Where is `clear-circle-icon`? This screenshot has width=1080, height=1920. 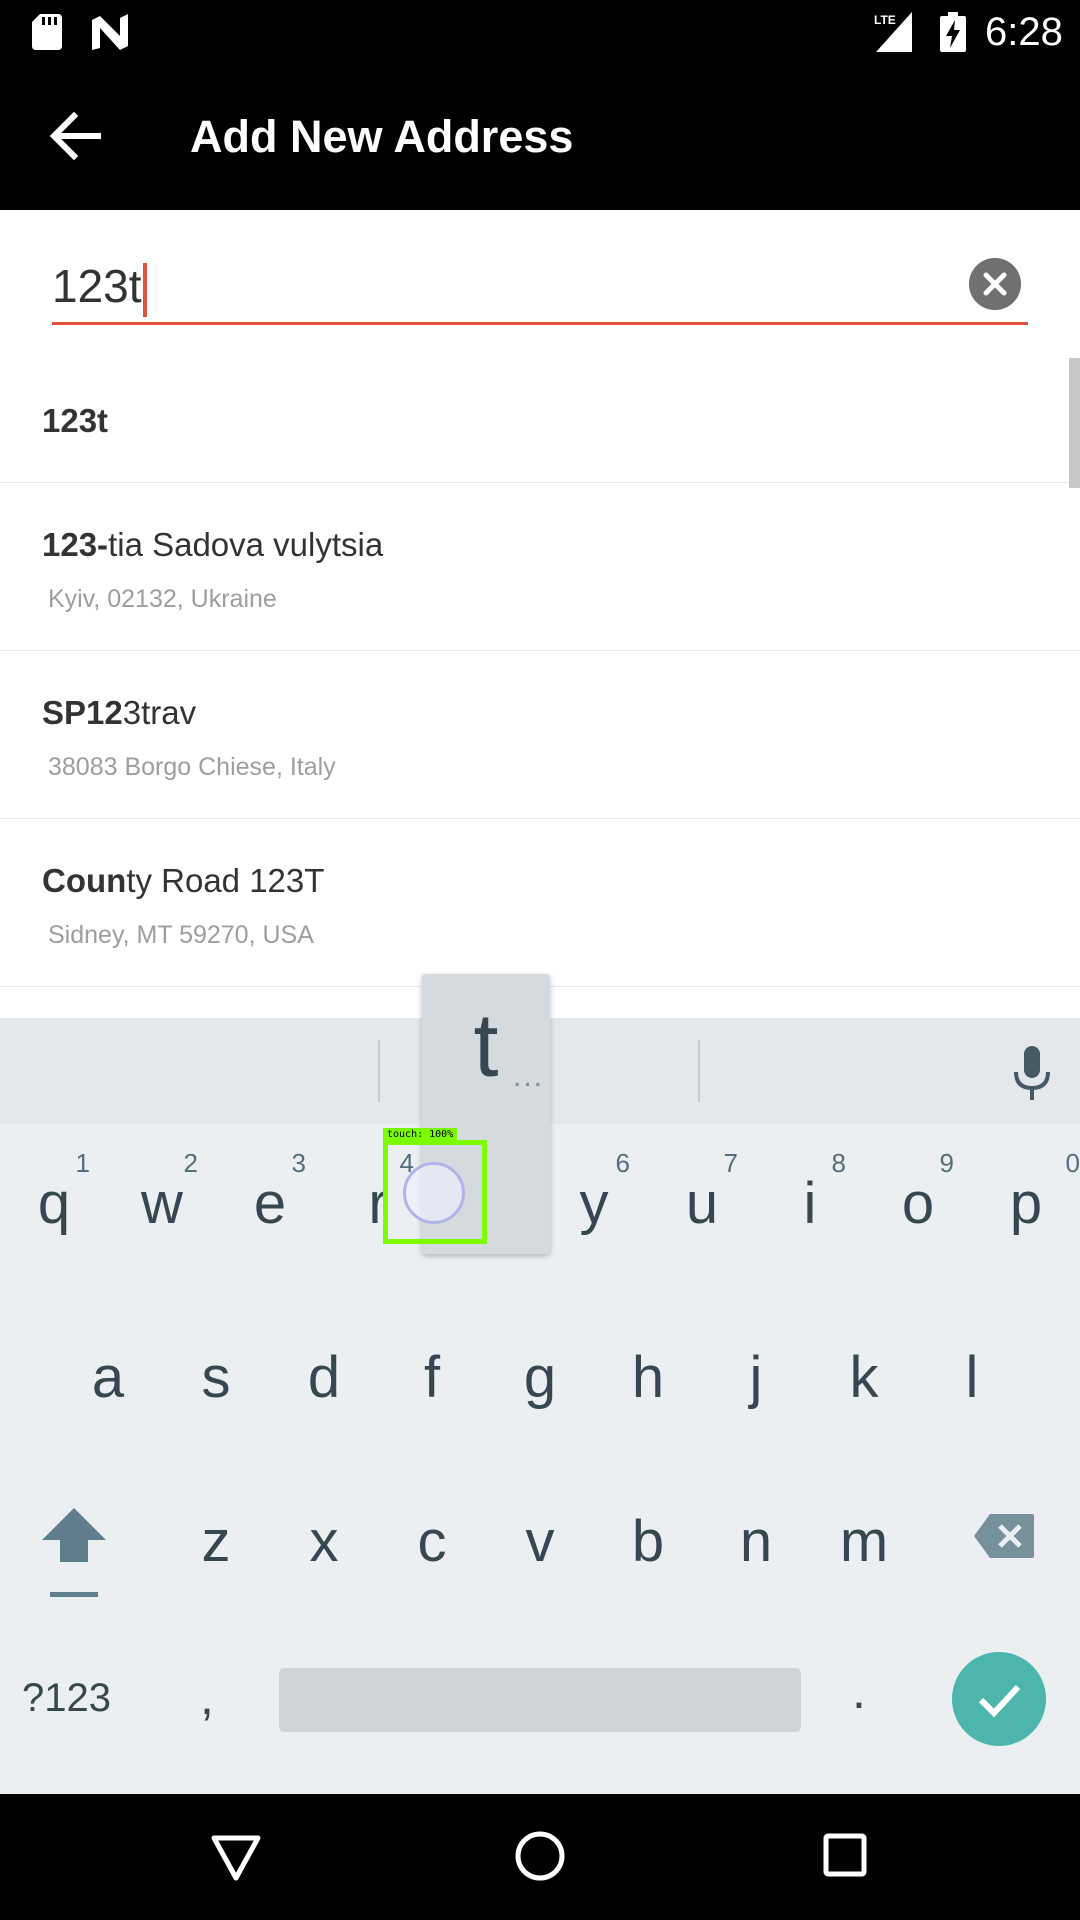
clear-circle-icon is located at coordinates (995, 284).